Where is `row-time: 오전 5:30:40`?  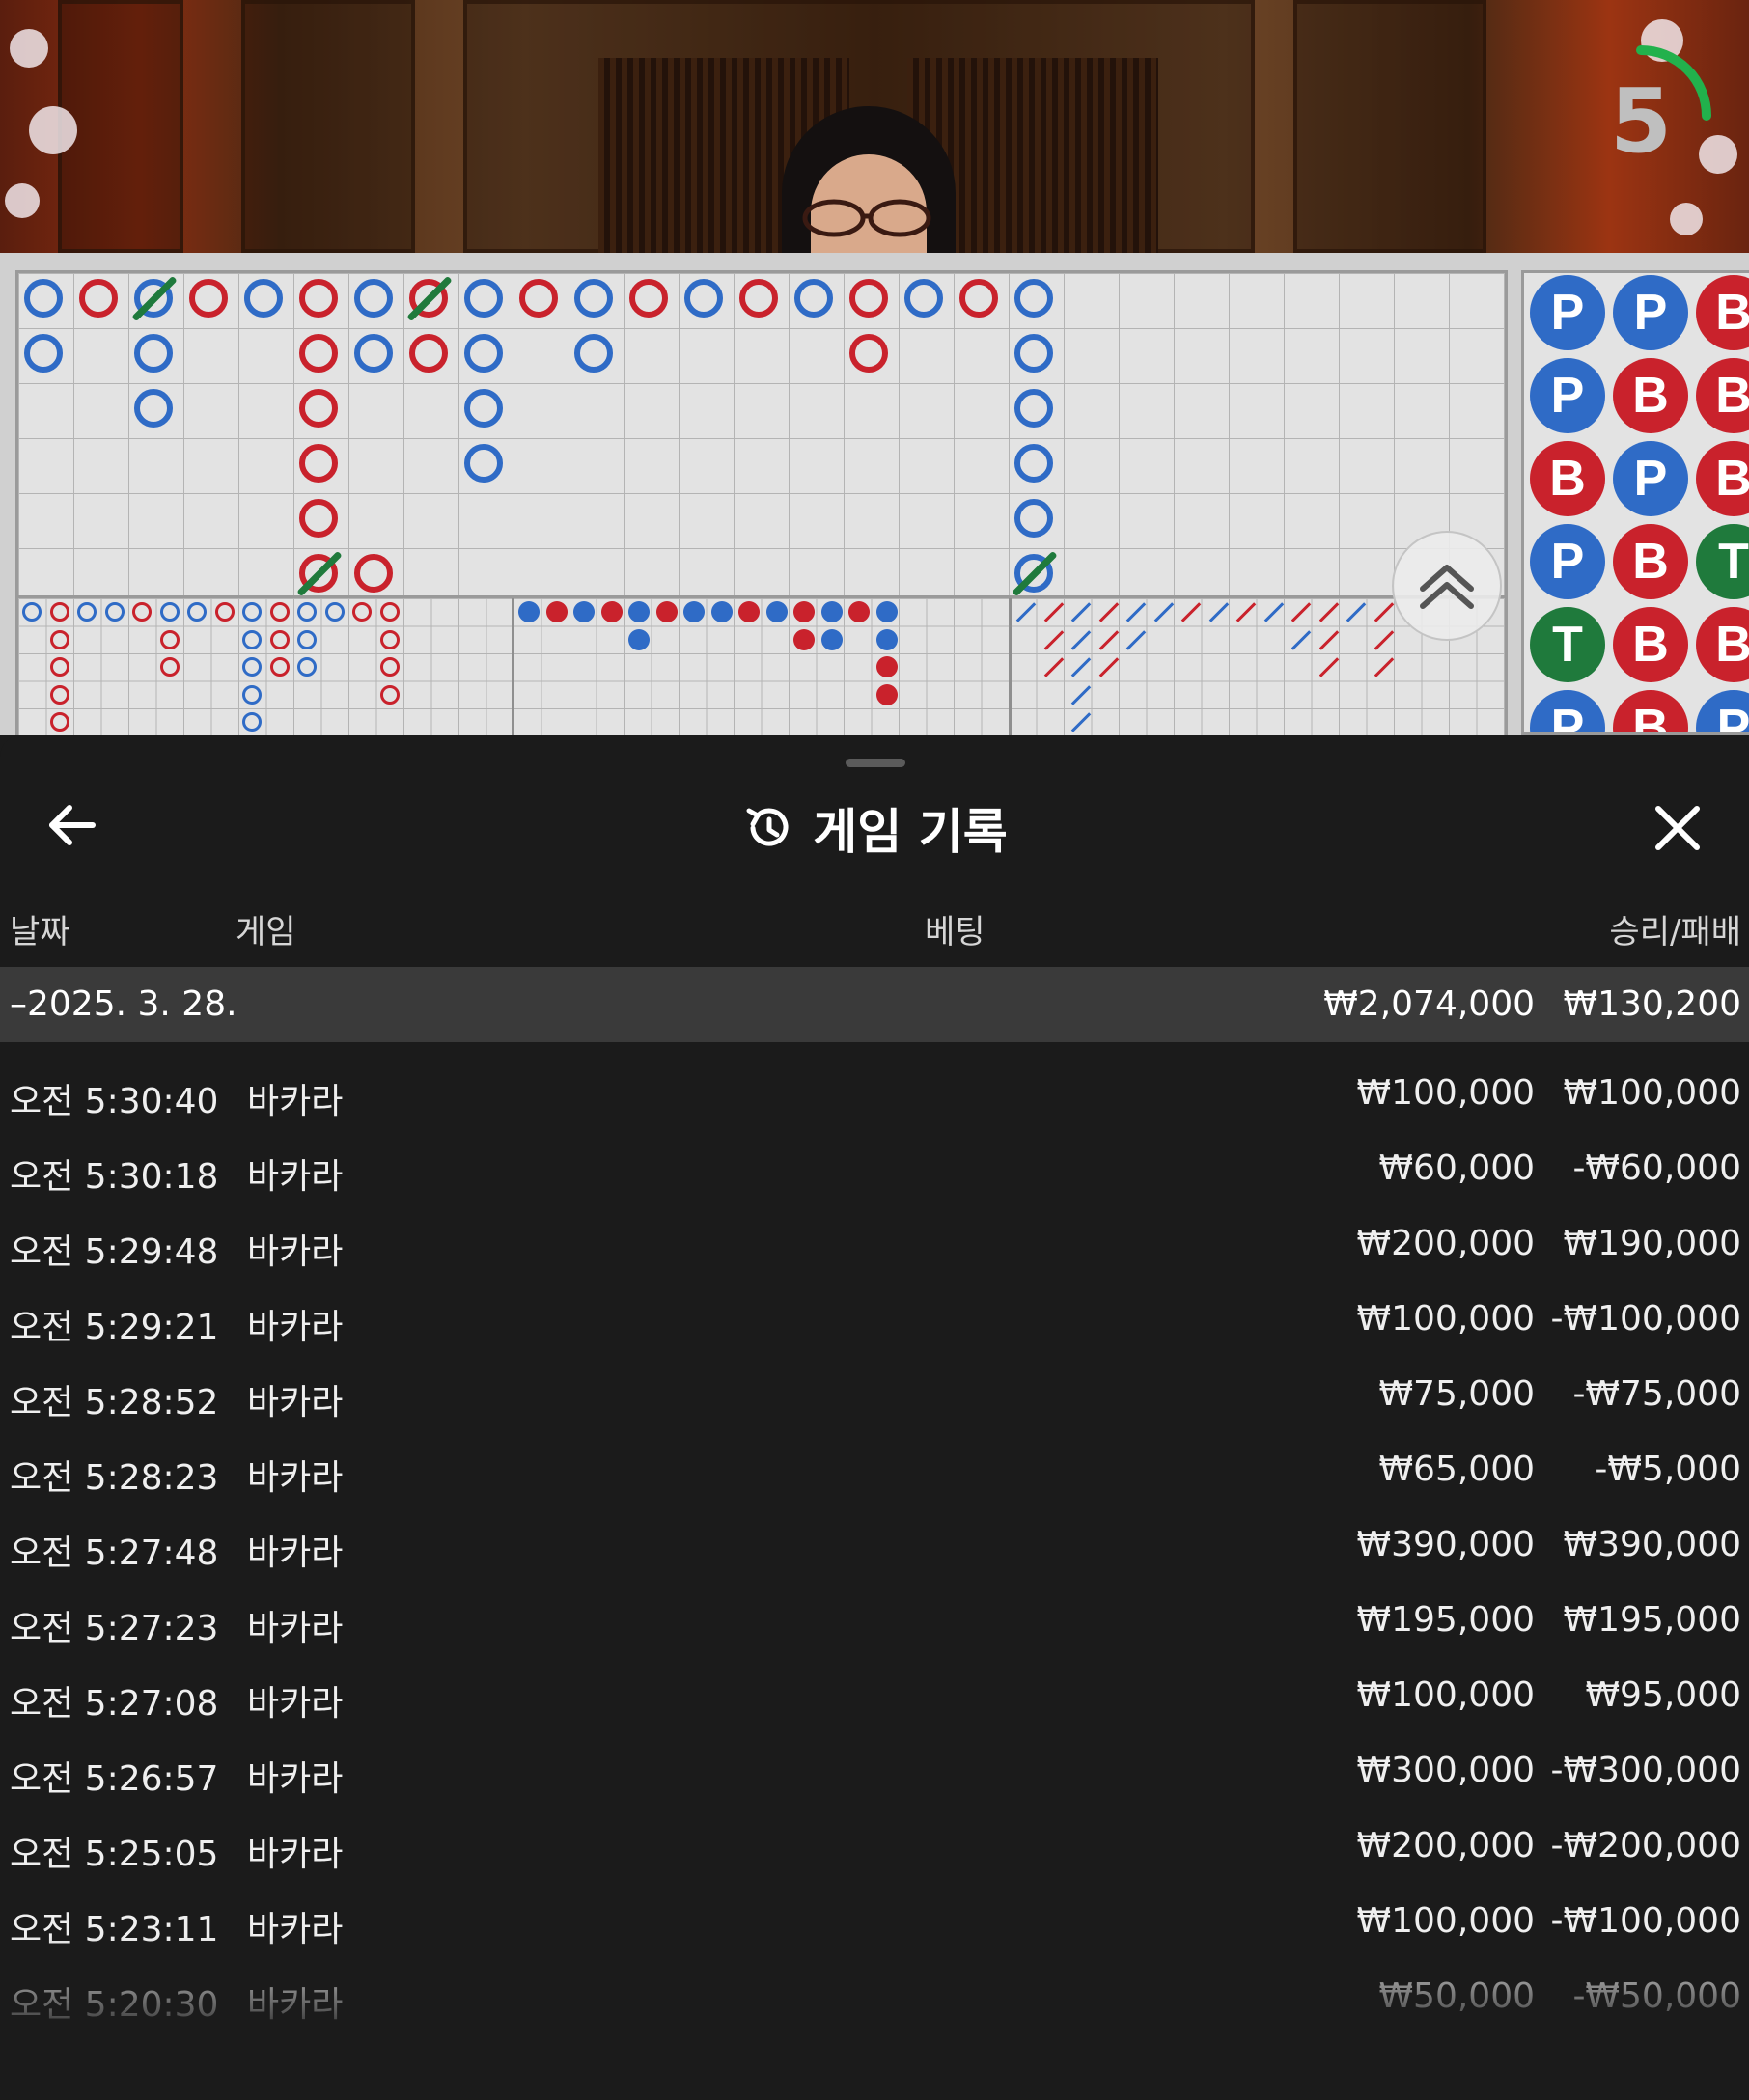 row-time: 오전 5:30:40 is located at coordinates (115, 1101).